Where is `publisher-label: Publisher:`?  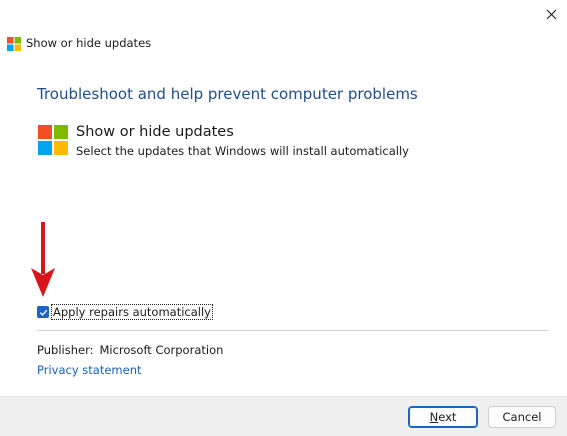
publisher-label: Publisher: is located at coordinates (65, 350).